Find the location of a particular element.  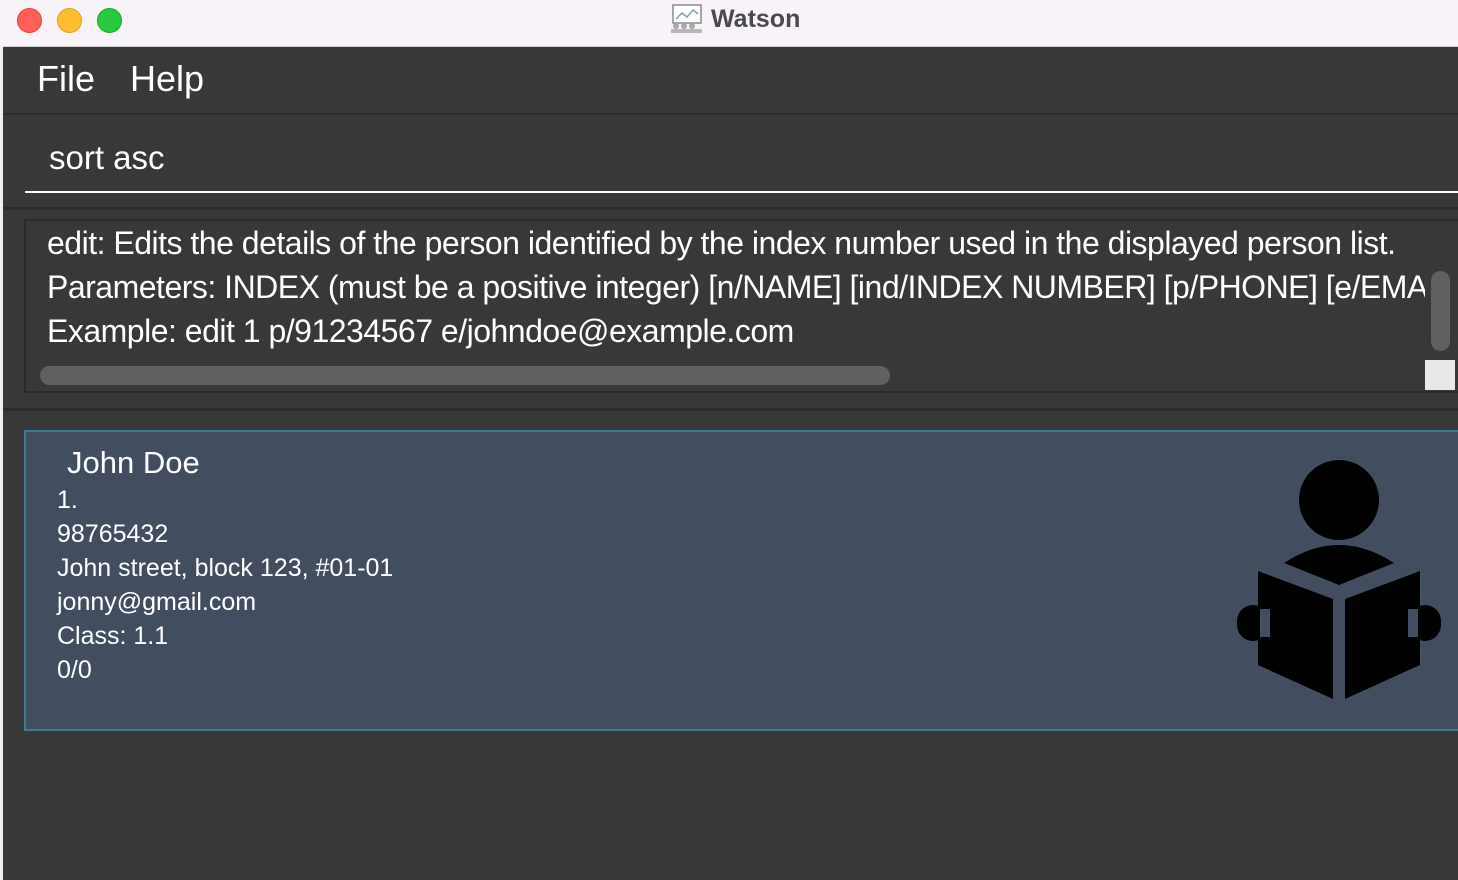

title-bar: Watson is located at coordinates (729, 23).